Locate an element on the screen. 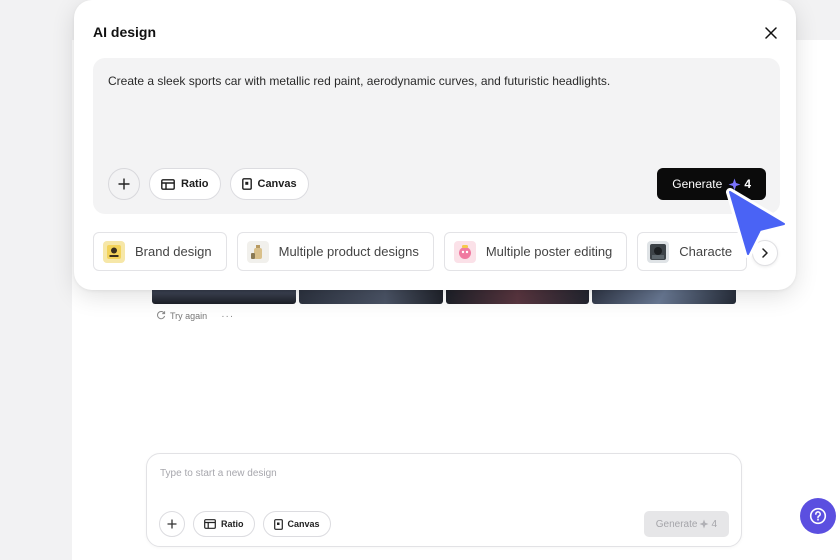  ratio-button: Ratio is located at coordinates (185, 184).